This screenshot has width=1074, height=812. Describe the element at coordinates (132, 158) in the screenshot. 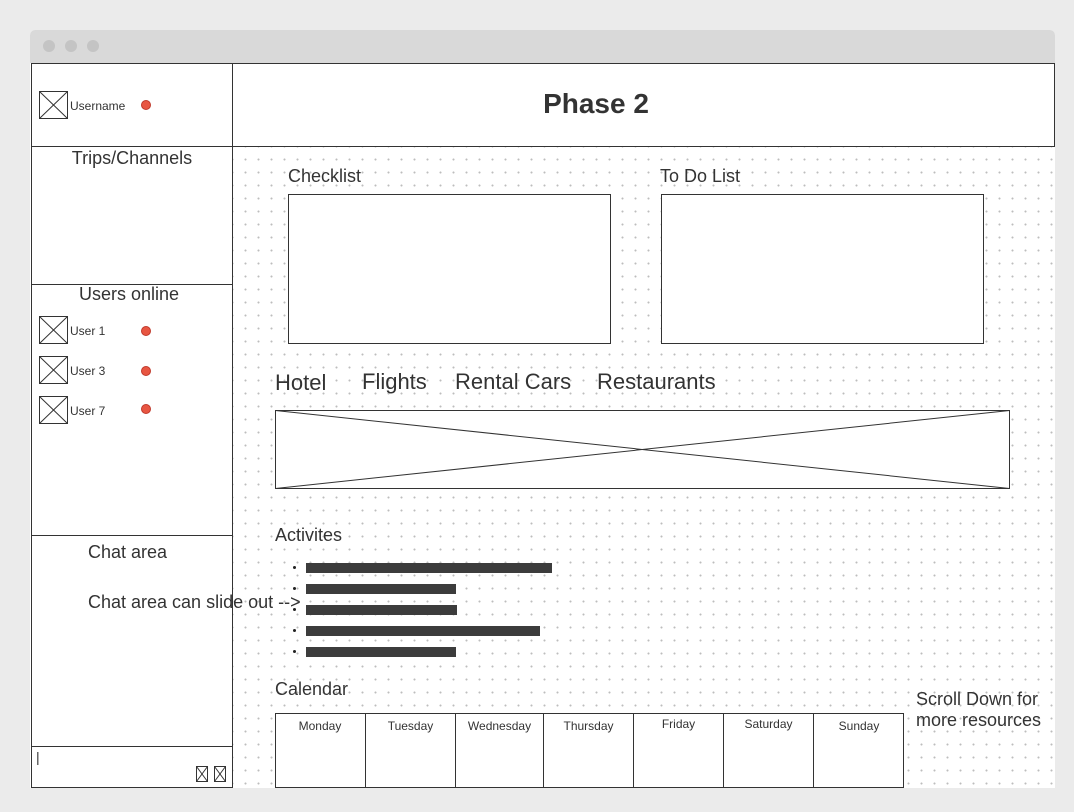

I see `trips-channels-heading: Trips/Channels` at that location.